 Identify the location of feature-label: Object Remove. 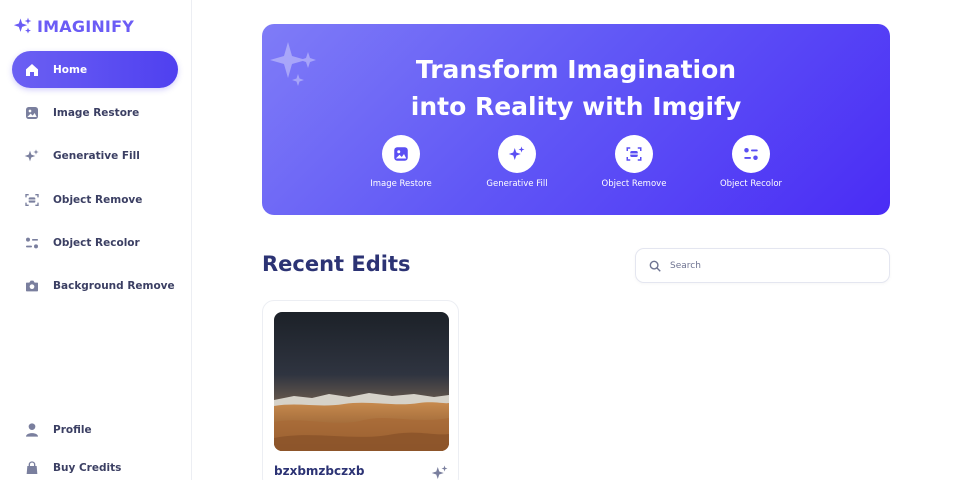
(634, 184).